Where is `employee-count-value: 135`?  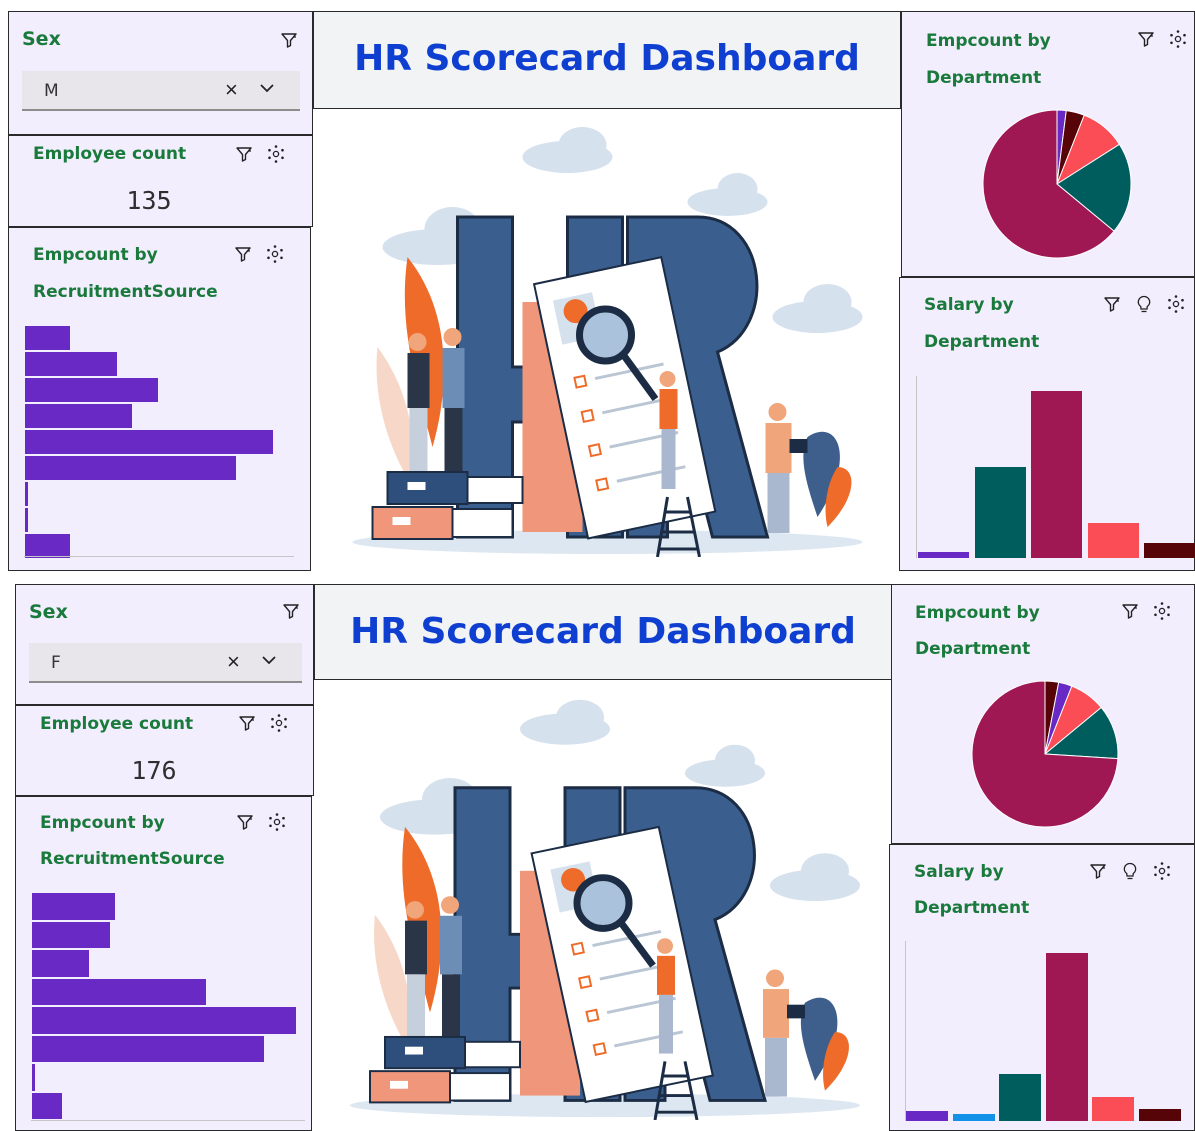
employee-count-value: 135 is located at coordinates (149, 200).